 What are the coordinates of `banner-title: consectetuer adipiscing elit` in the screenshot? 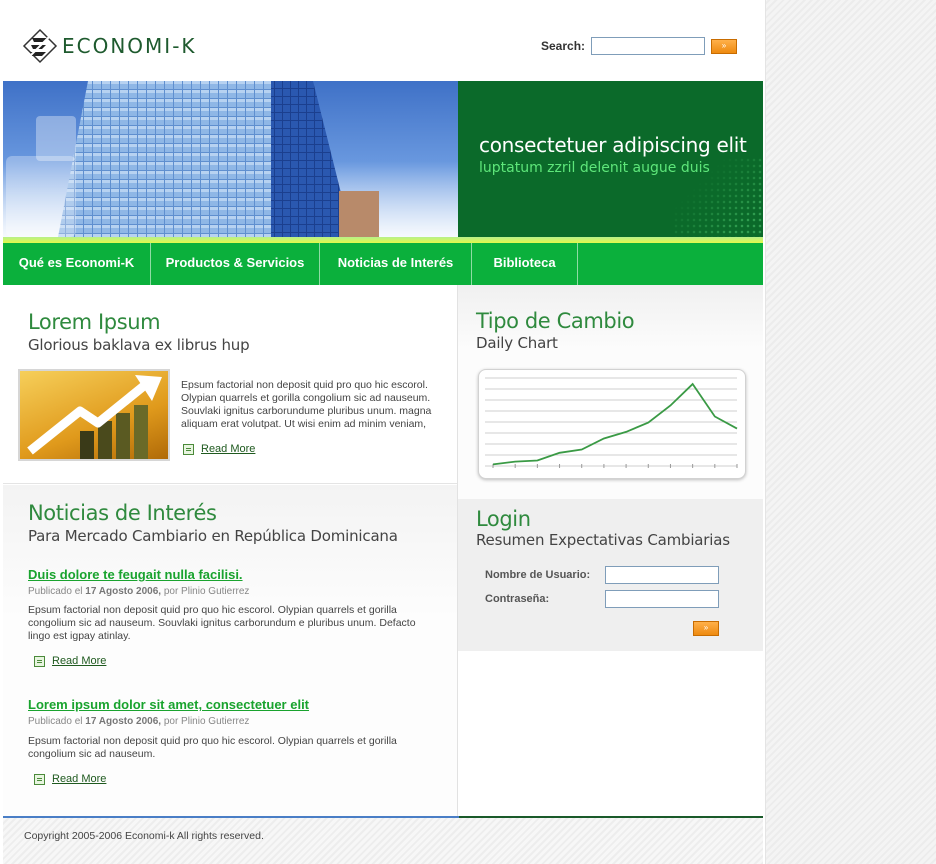 It's located at (613, 145).